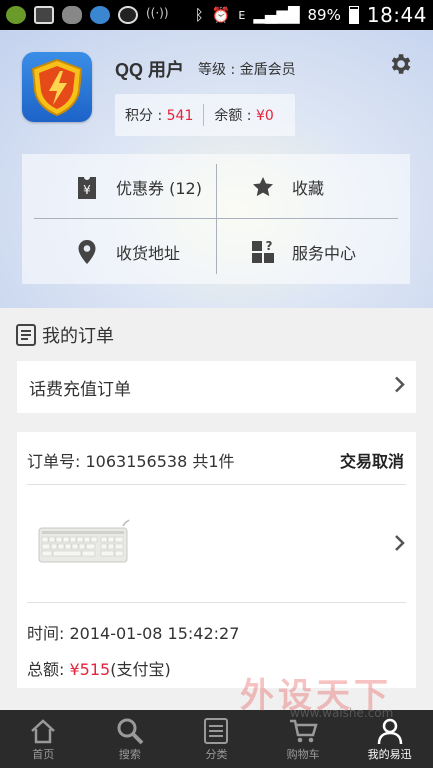 Image resolution: width=433 pixels, height=768 pixels. What do you see at coordinates (390, 731) in the screenshot?
I see `user-icon` at bounding box center [390, 731].